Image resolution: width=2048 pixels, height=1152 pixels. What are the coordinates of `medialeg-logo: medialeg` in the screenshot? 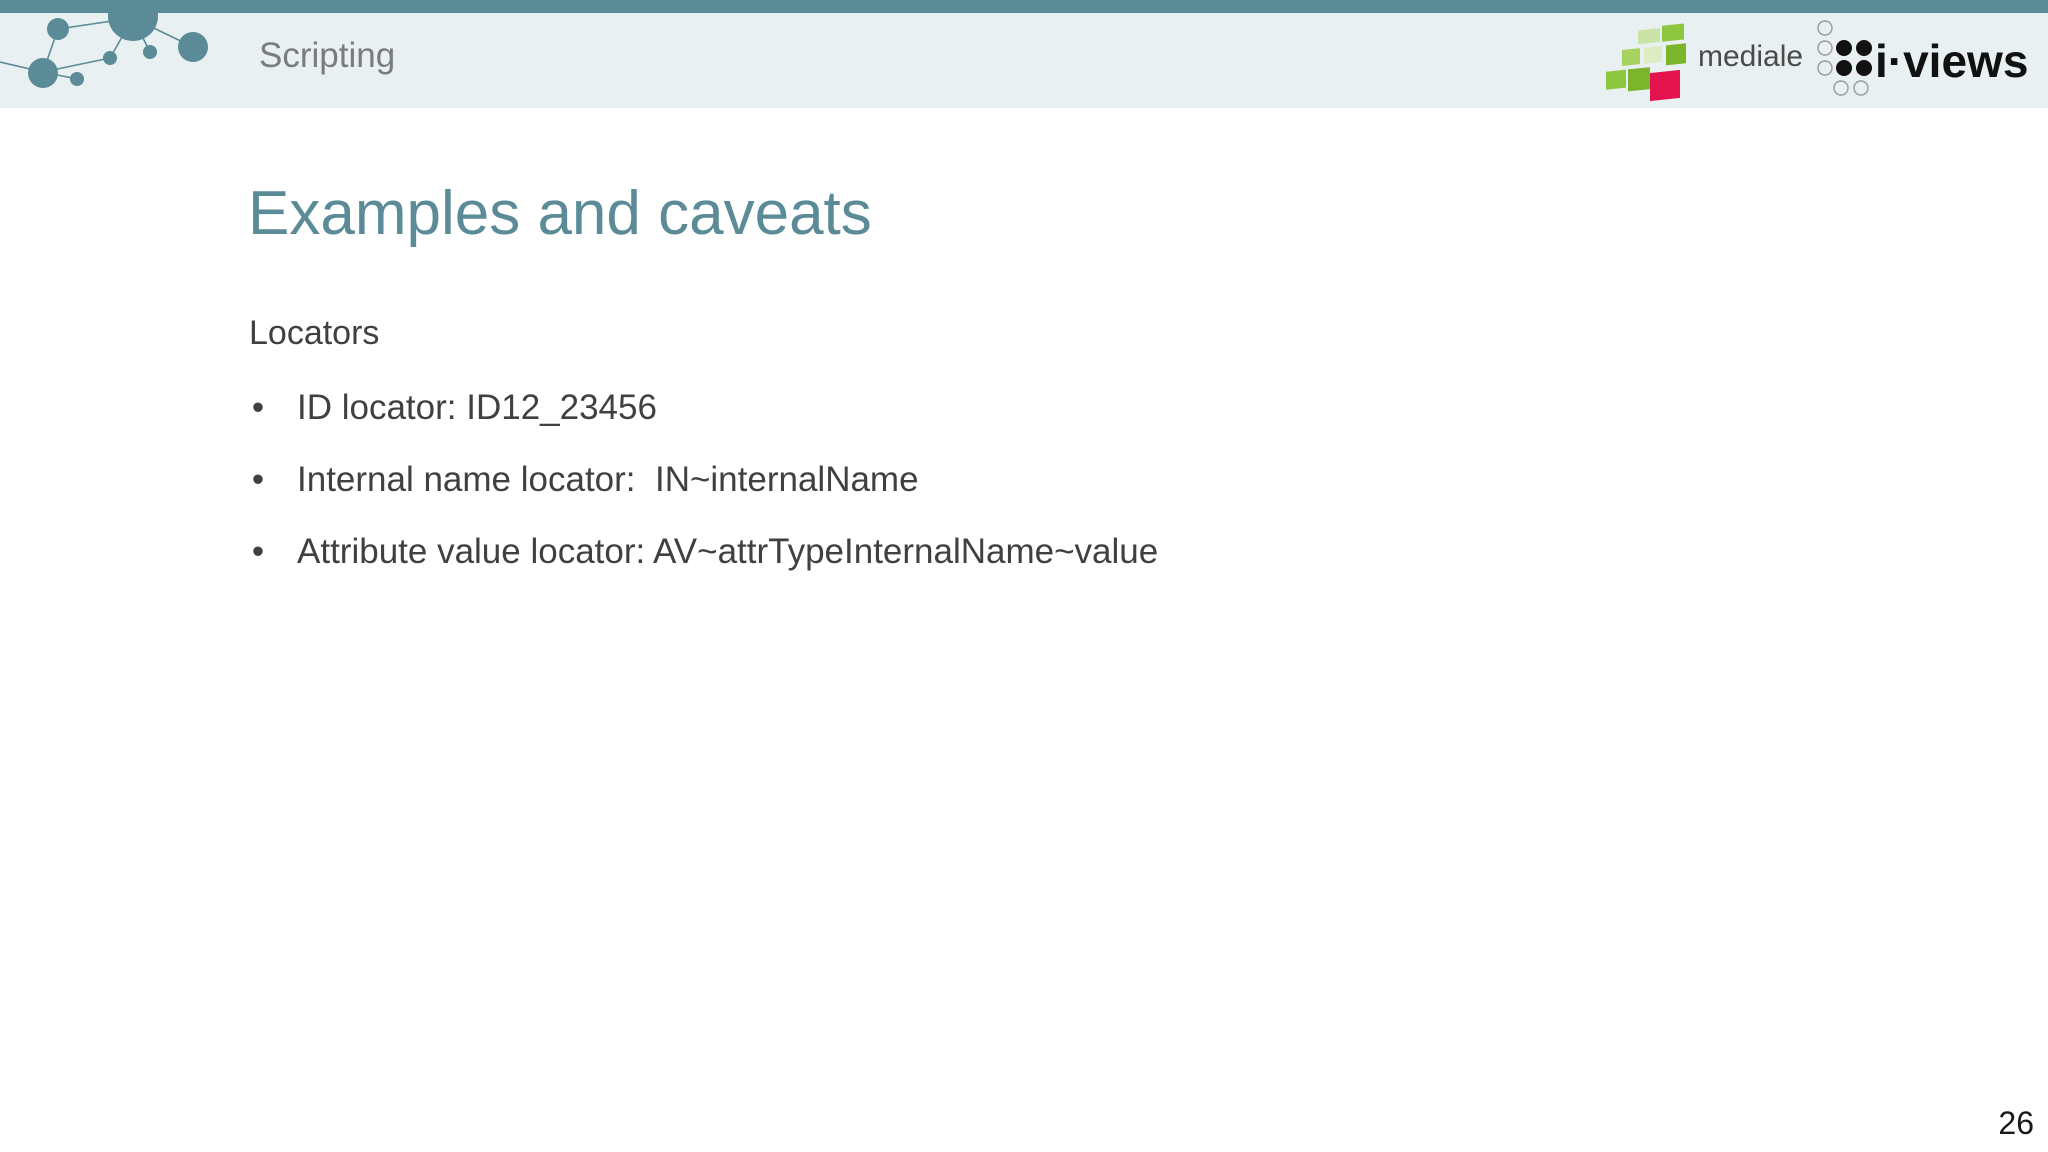 It's located at (1705, 62).